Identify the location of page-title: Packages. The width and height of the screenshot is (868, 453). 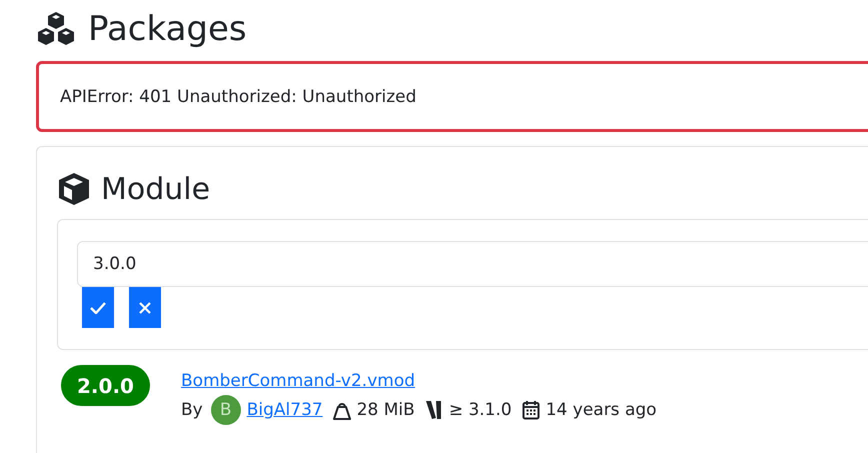
(167, 29).